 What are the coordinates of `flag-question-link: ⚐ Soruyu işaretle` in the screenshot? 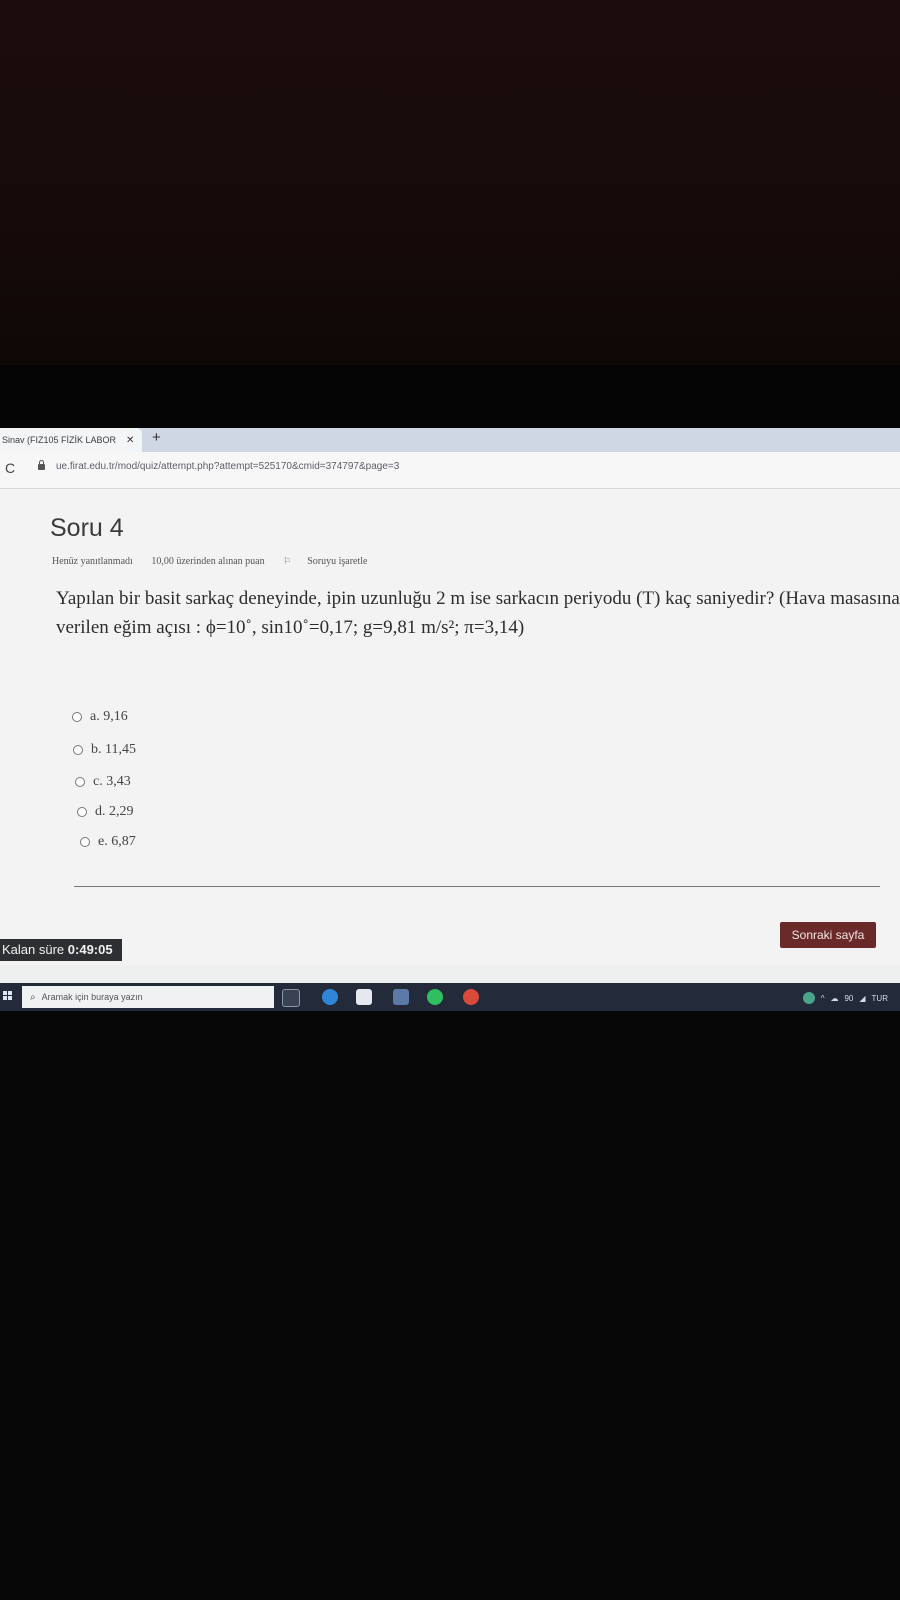 It's located at (333, 561).